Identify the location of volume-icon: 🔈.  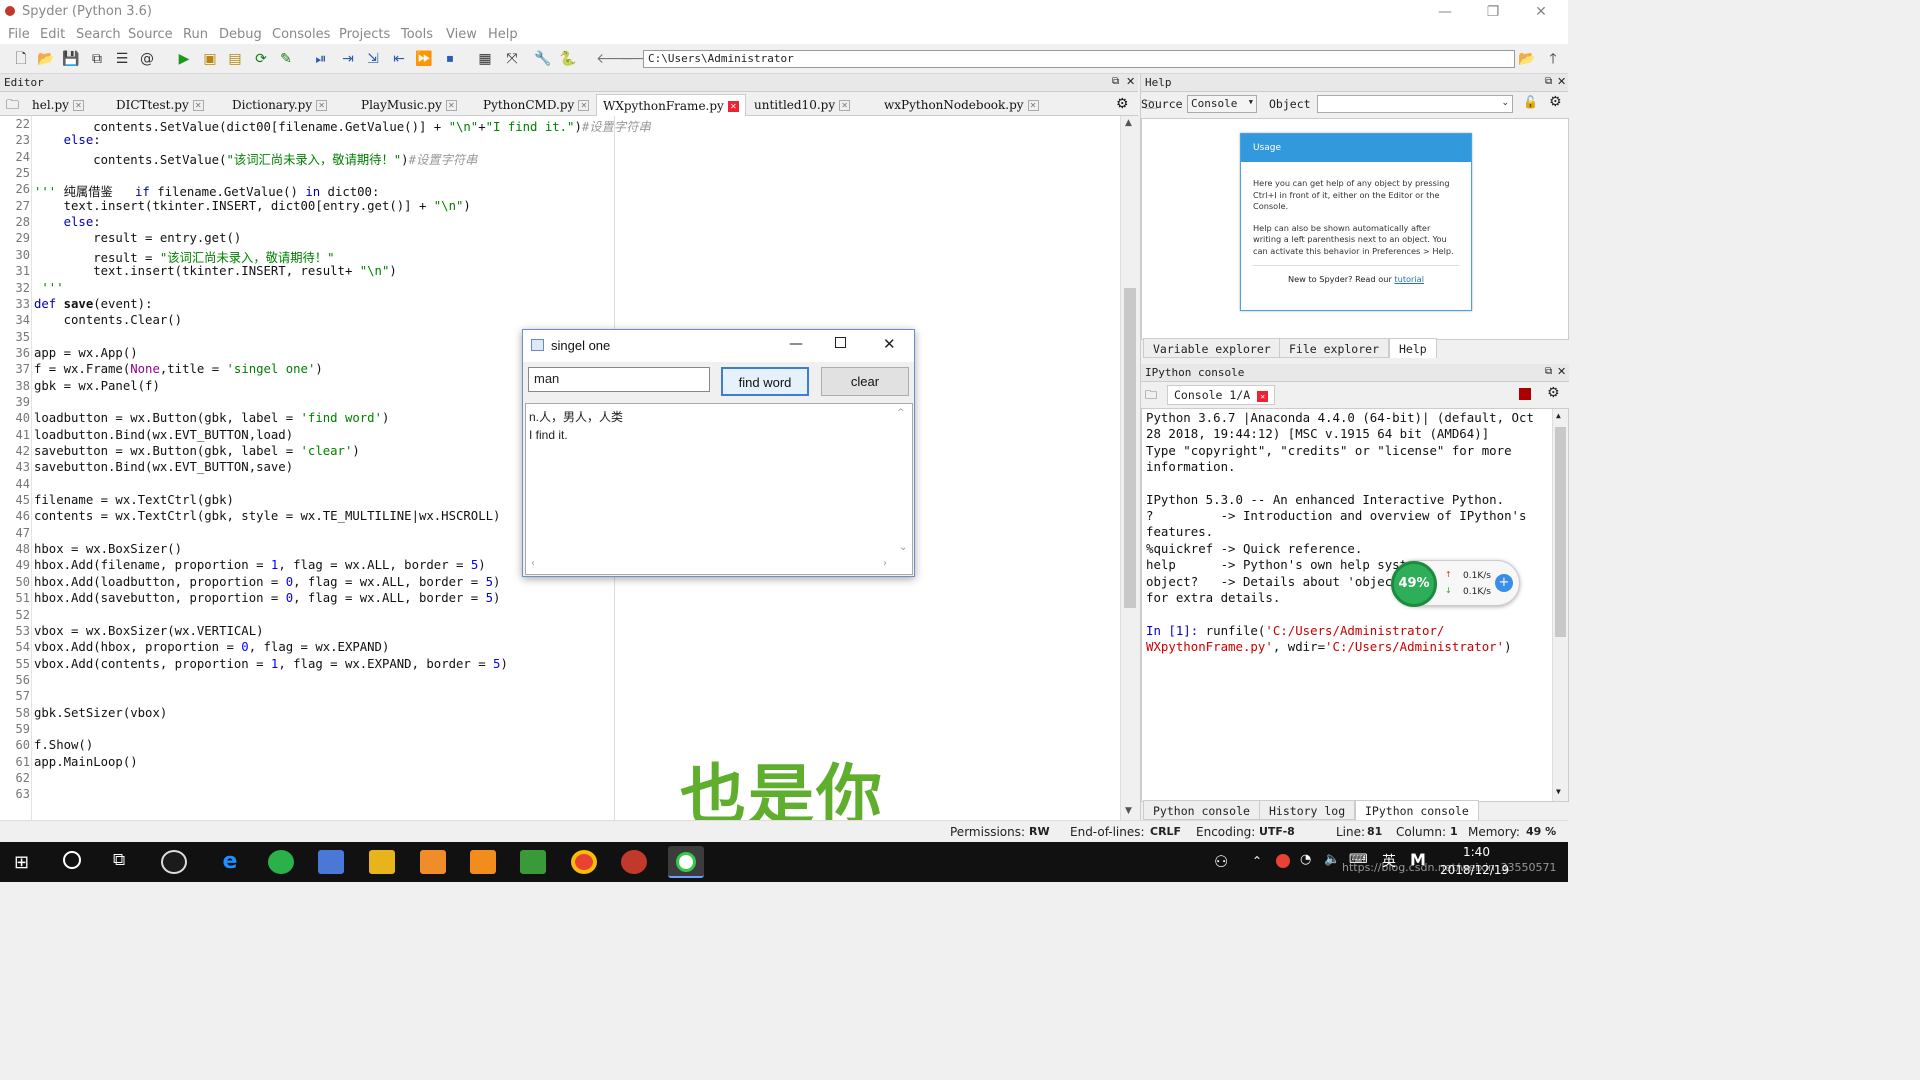
(1332, 859).